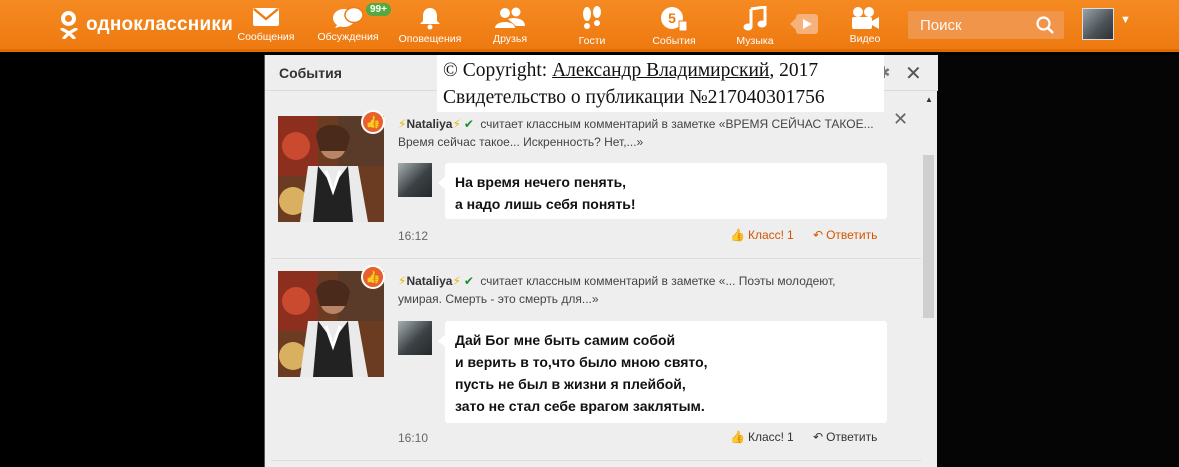 Image resolution: width=1179 pixels, height=467 pixels. What do you see at coordinates (970, 25) in the screenshot?
I see `search-input` at bounding box center [970, 25].